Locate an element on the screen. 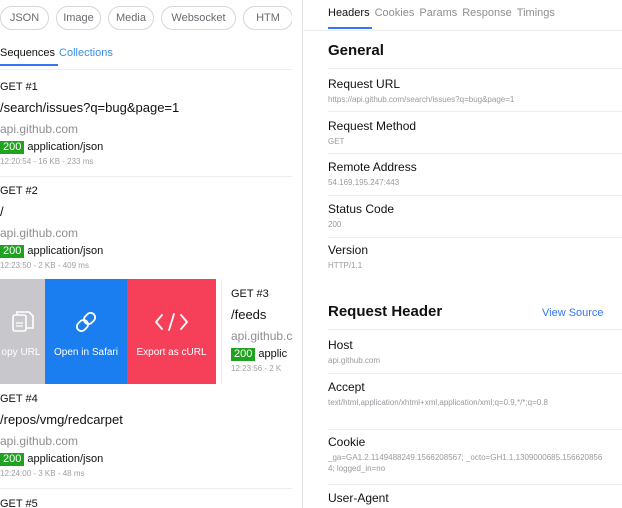 This screenshot has width=622, height=508. open-in-safari-label: Open in Safari is located at coordinates (86, 352).